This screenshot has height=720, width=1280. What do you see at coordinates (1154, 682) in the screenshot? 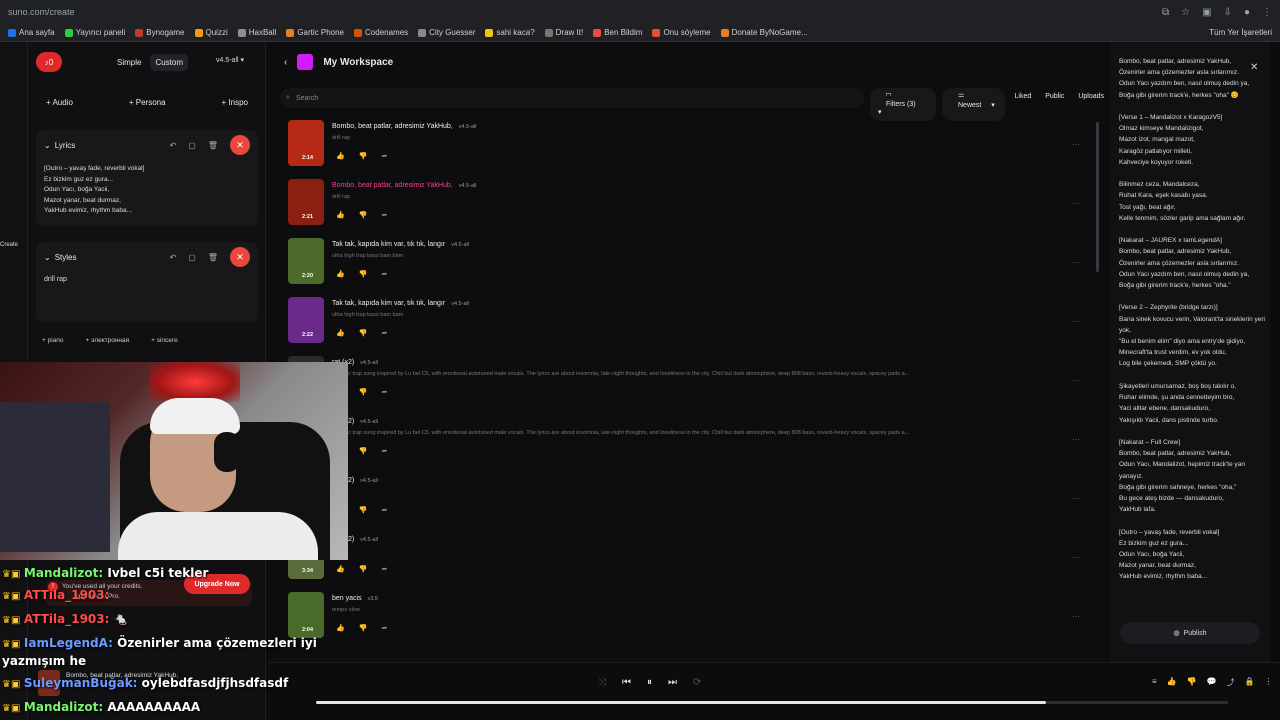
I see `queue-icon: ≡` at bounding box center [1154, 682].